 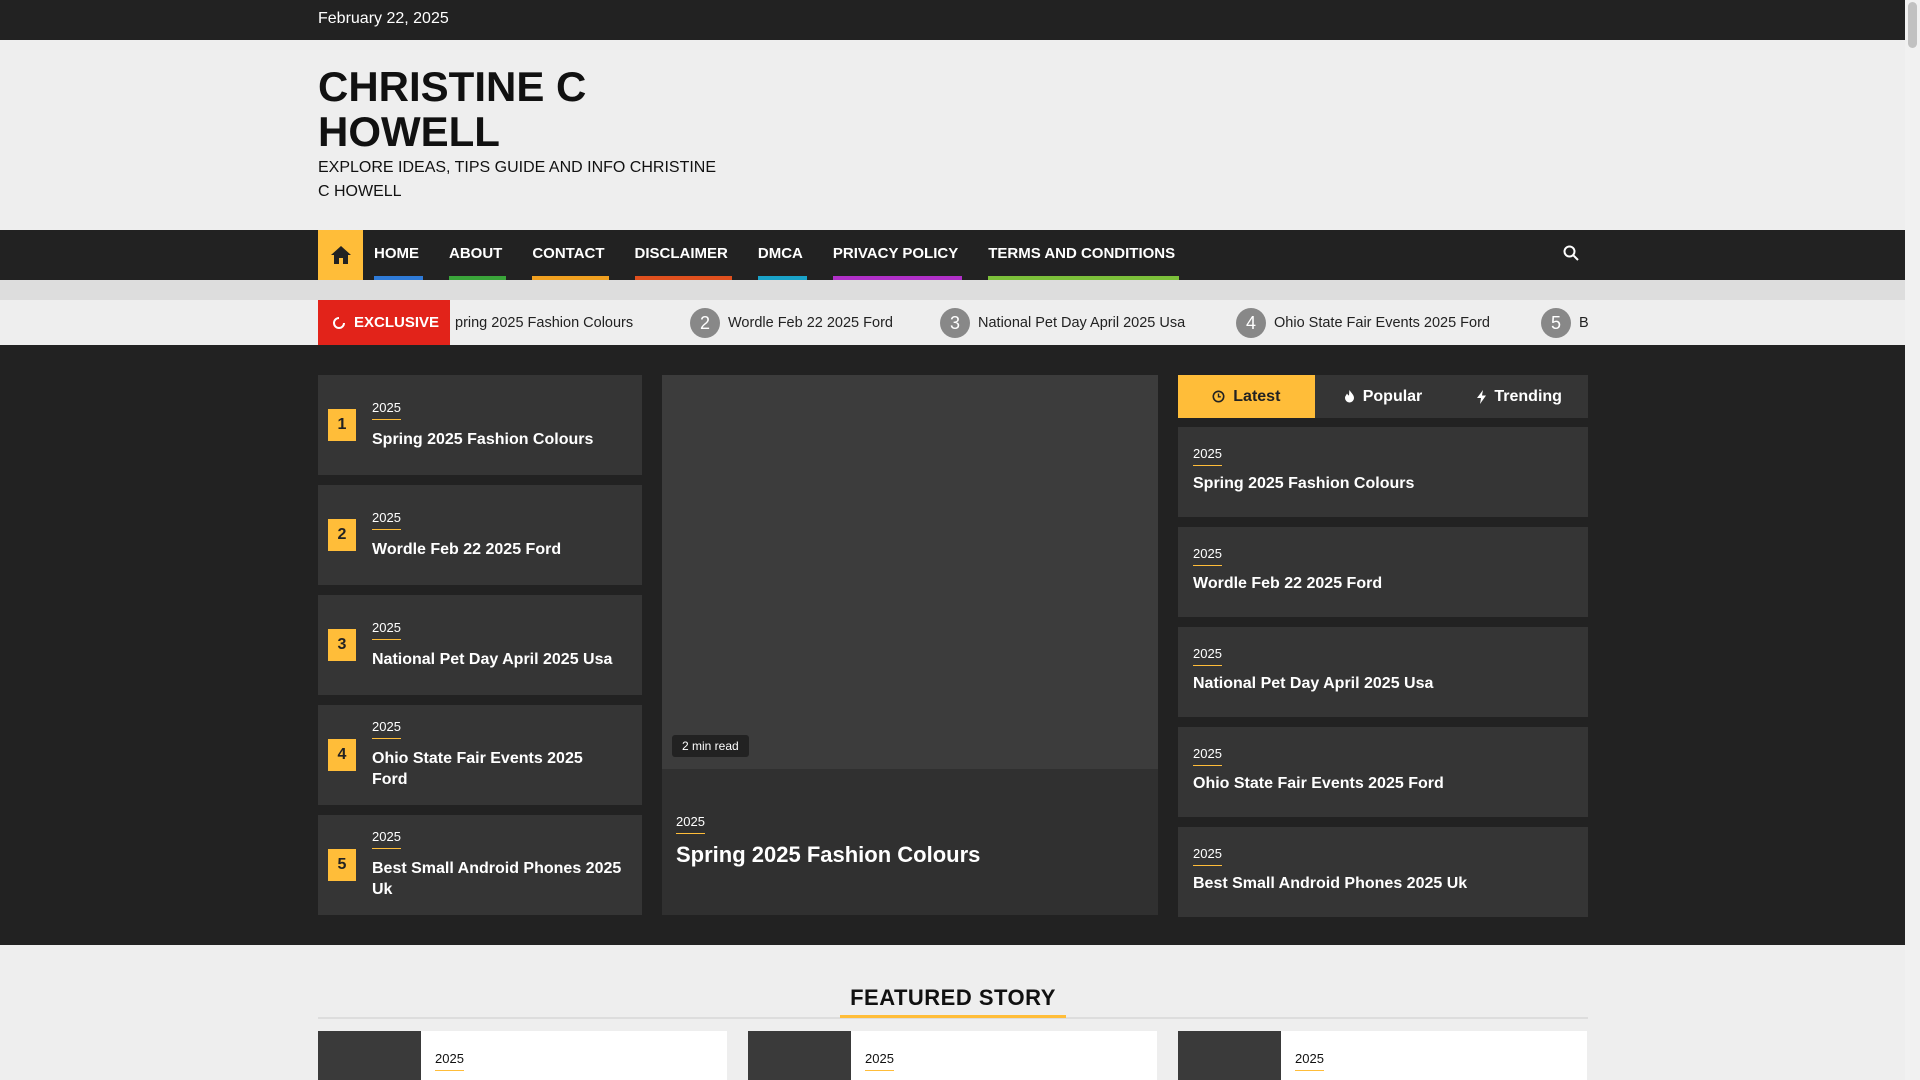 What do you see at coordinates (384, 322) in the screenshot?
I see `exclusive-label: EXCLUSIVE` at bounding box center [384, 322].